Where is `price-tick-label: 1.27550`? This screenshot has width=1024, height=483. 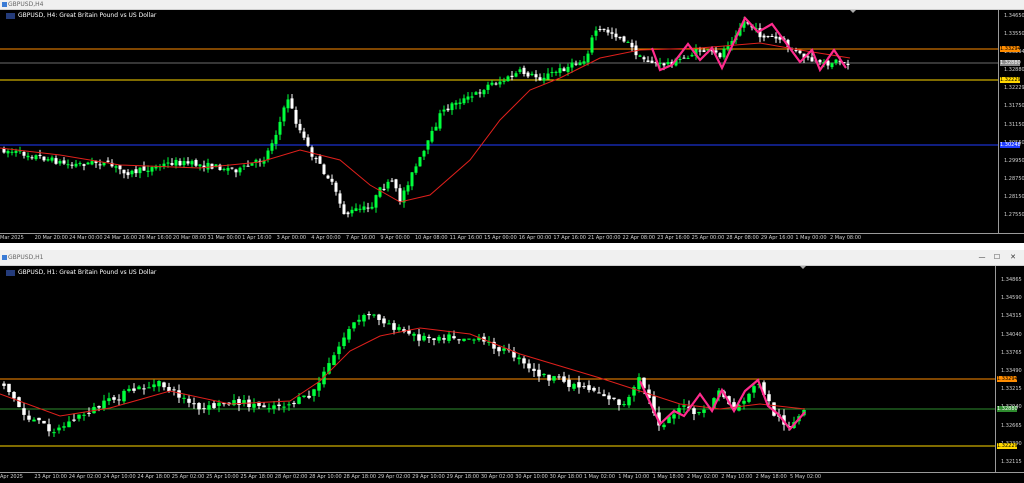
price-tick-label: 1.27550 is located at coordinates (1014, 215).